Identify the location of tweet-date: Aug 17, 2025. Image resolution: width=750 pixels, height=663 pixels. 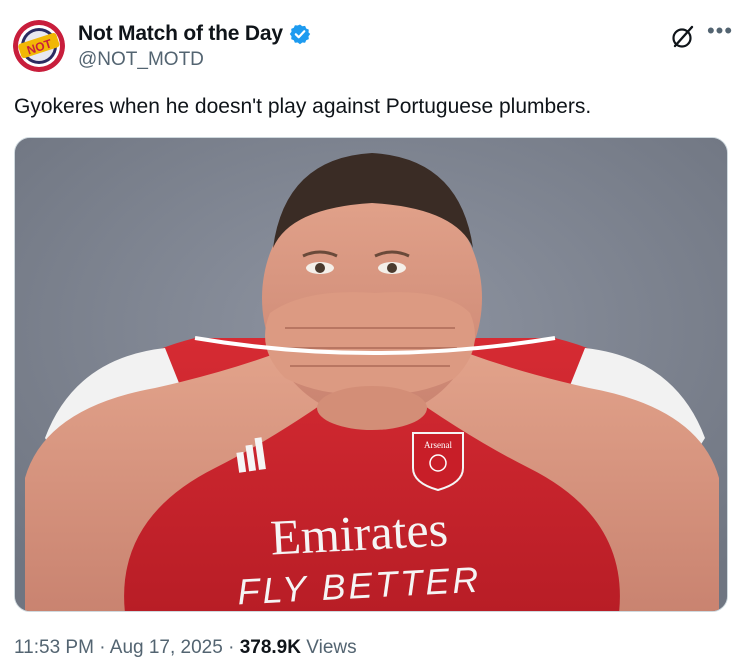
(166, 647).